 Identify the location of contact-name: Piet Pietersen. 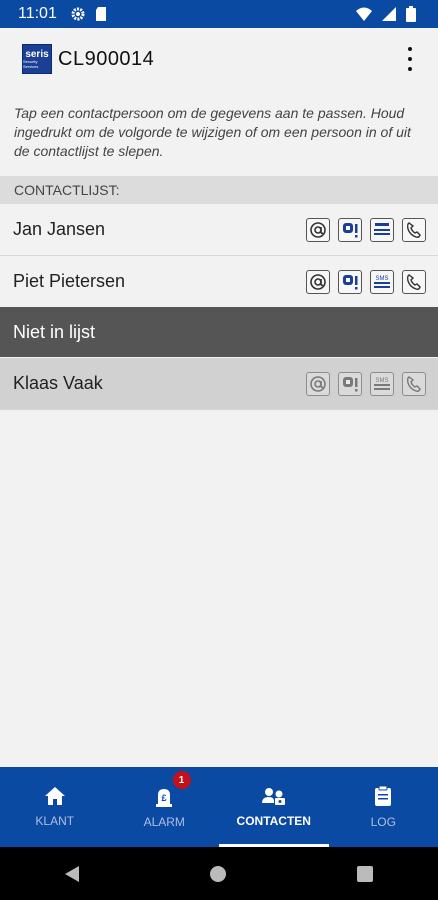
(69, 281).